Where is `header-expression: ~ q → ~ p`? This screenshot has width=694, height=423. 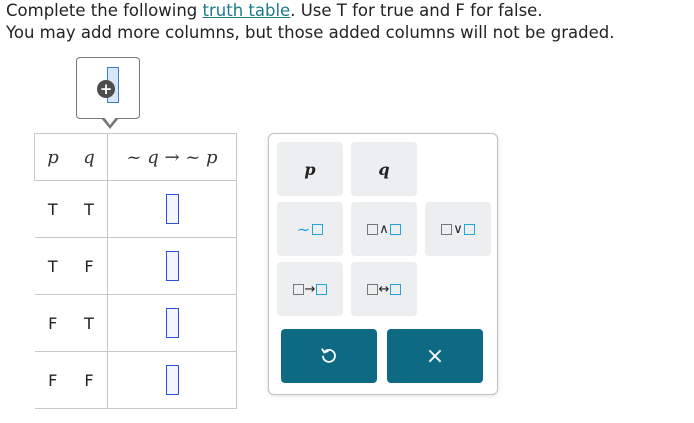
header-expression: ~ q → ~ p is located at coordinates (172, 157).